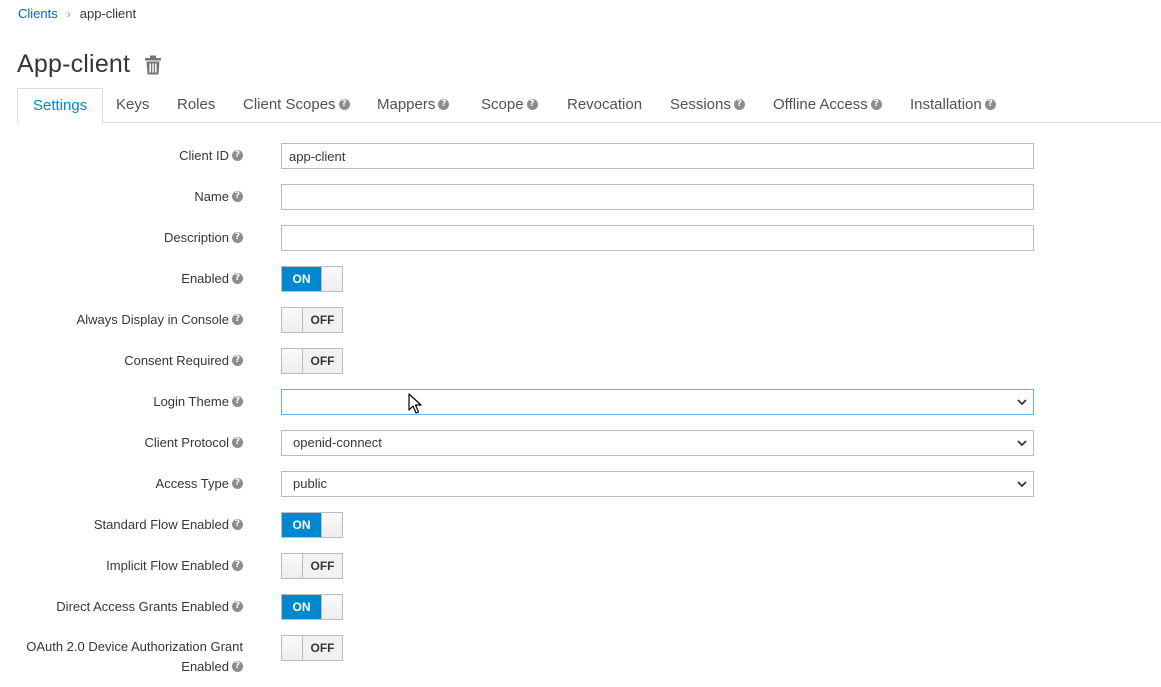 The width and height of the screenshot is (1161, 687). I want to click on consent-required-toggle: OFF, so click(312, 361).